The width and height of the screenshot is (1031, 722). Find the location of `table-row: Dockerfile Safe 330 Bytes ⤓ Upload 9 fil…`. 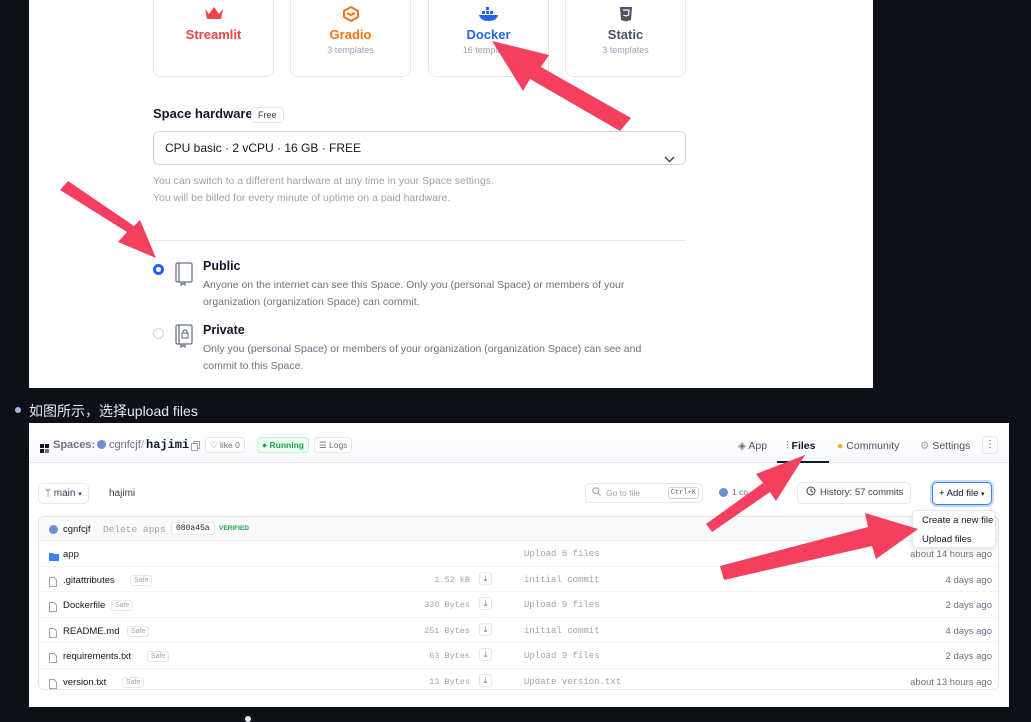

table-row: Dockerfile Safe 330 Bytes ⤓ Upload 9 fil… is located at coordinates (518, 605).